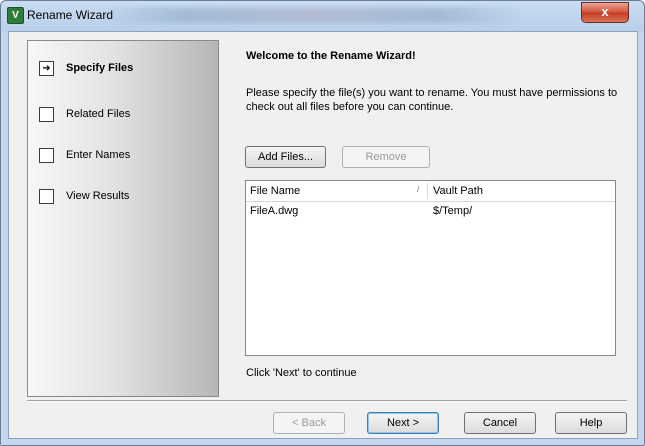 The image size is (645, 446). Describe the element at coordinates (605, 12) in the screenshot. I see `close-button: x` at that location.